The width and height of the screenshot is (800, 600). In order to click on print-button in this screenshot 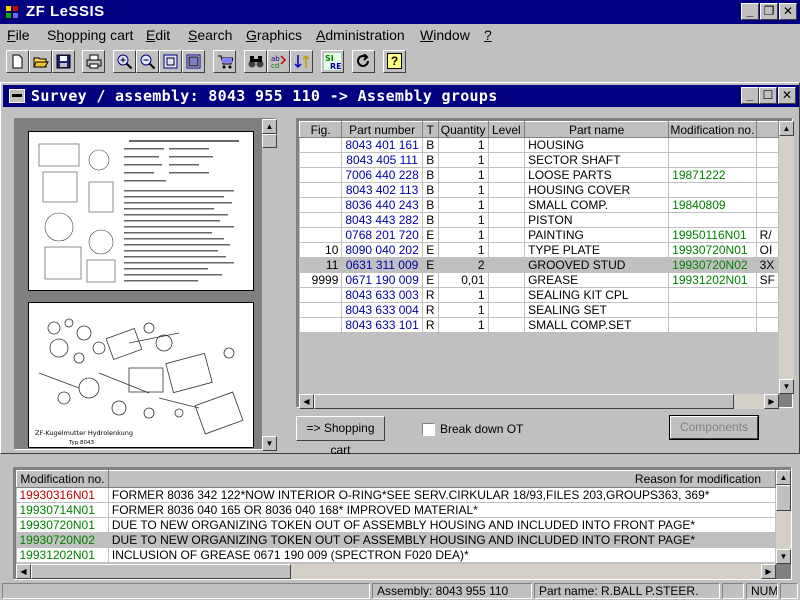, I will do `click(93, 61)`.